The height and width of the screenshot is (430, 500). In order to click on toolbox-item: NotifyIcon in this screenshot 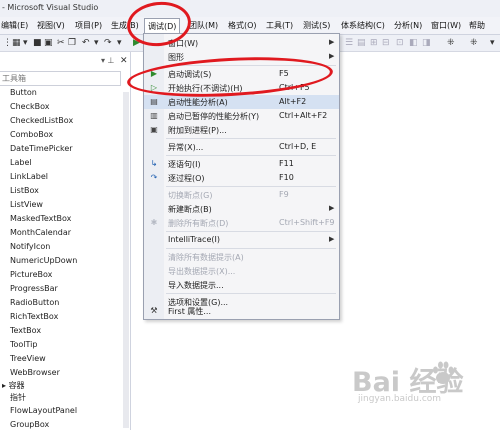, I will do `click(30, 246)`.